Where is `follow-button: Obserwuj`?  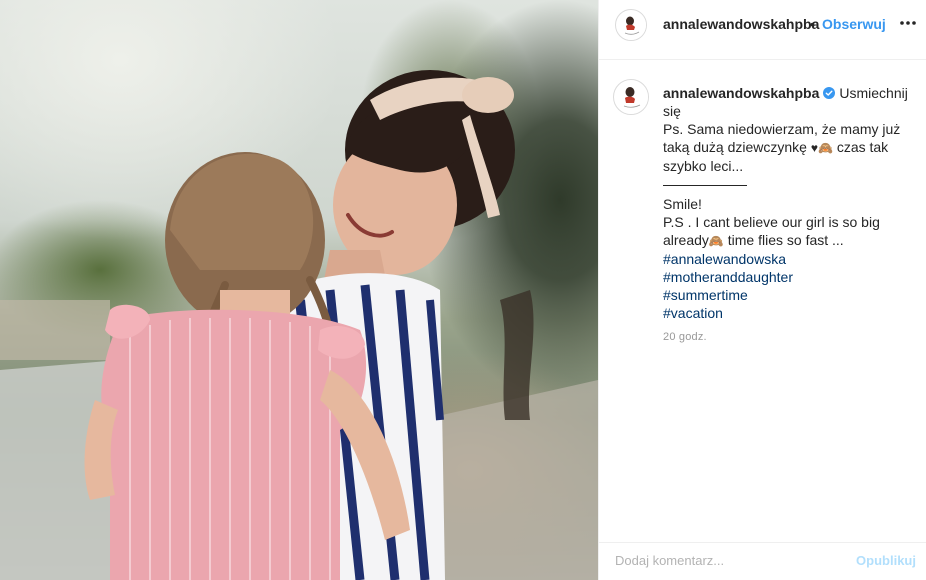 follow-button: Obserwuj is located at coordinates (854, 24).